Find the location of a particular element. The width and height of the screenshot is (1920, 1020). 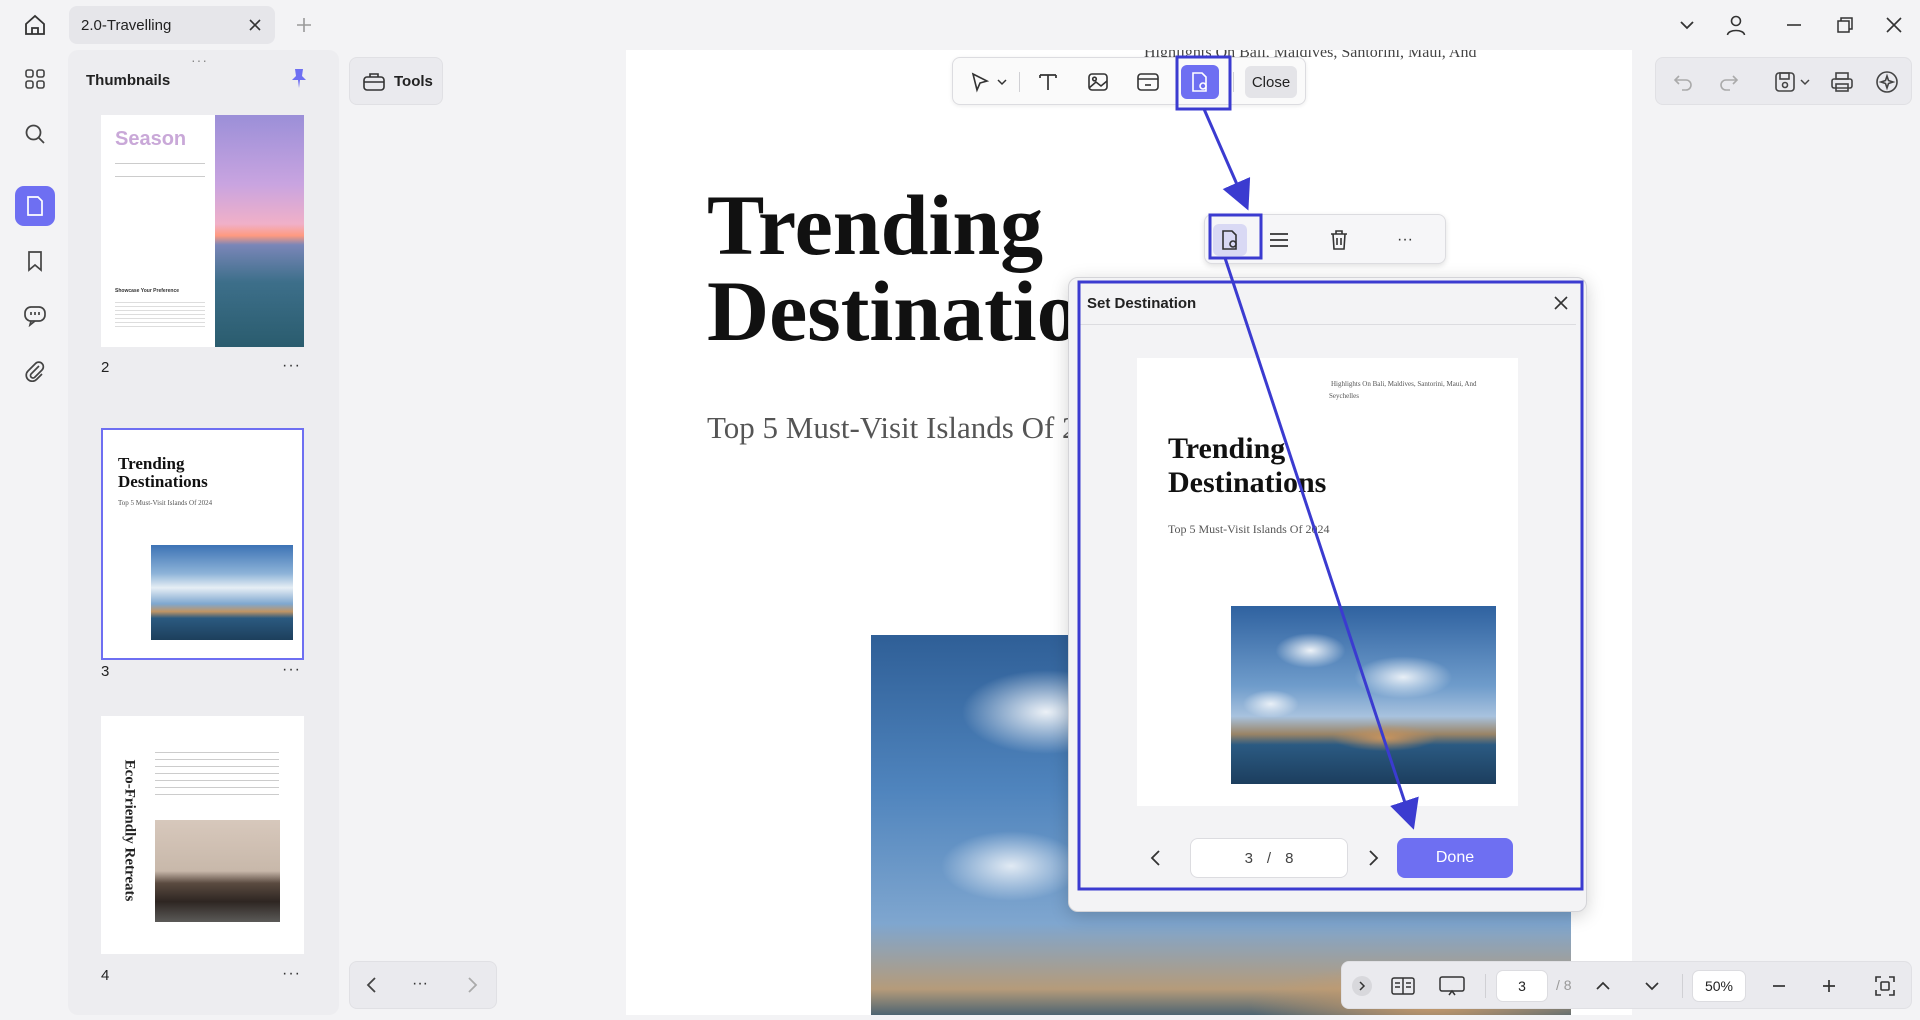

redo-icon is located at coordinates (1729, 82).